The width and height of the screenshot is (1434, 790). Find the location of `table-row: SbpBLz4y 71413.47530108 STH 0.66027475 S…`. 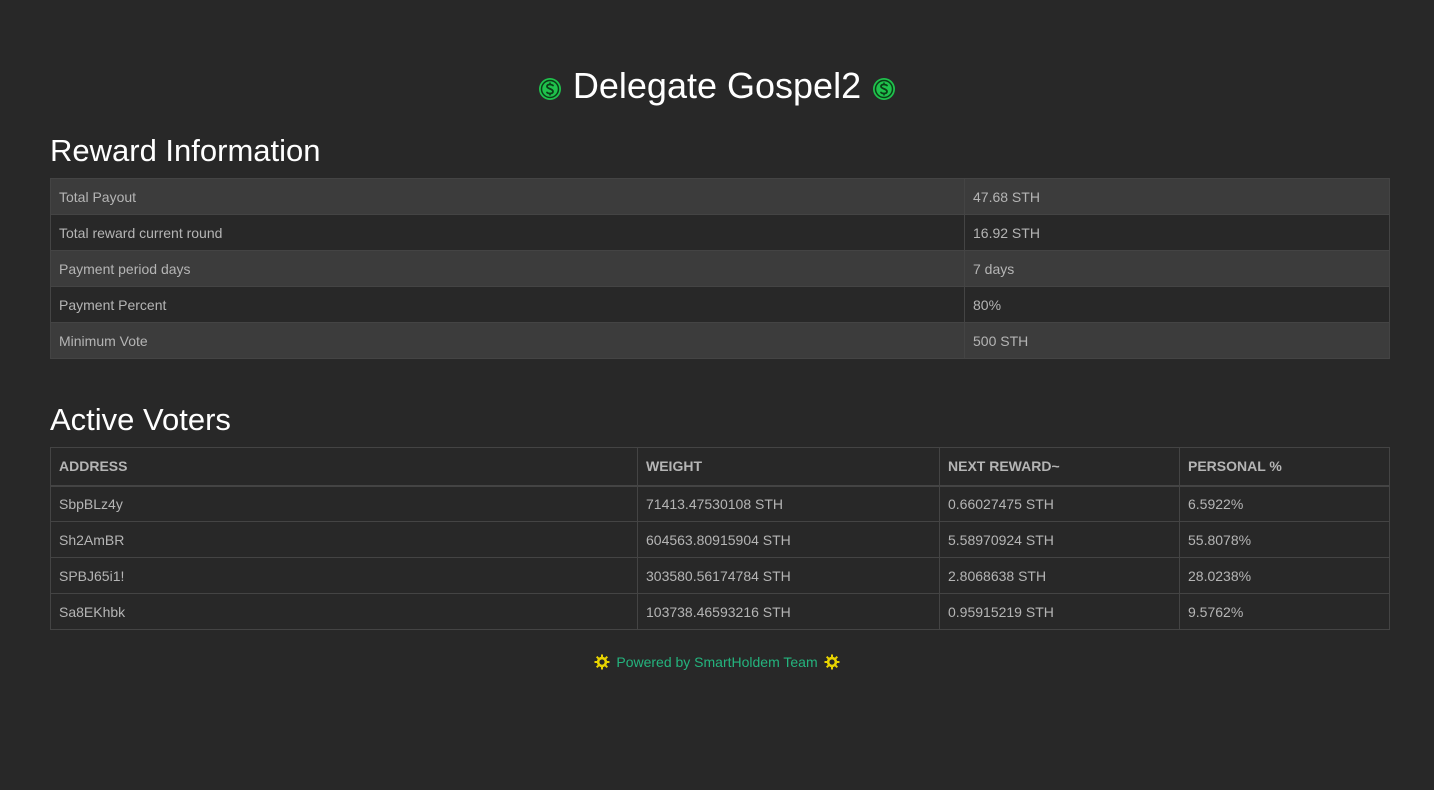

table-row: SbpBLz4y 71413.47530108 STH 0.66027475 S… is located at coordinates (720, 503).